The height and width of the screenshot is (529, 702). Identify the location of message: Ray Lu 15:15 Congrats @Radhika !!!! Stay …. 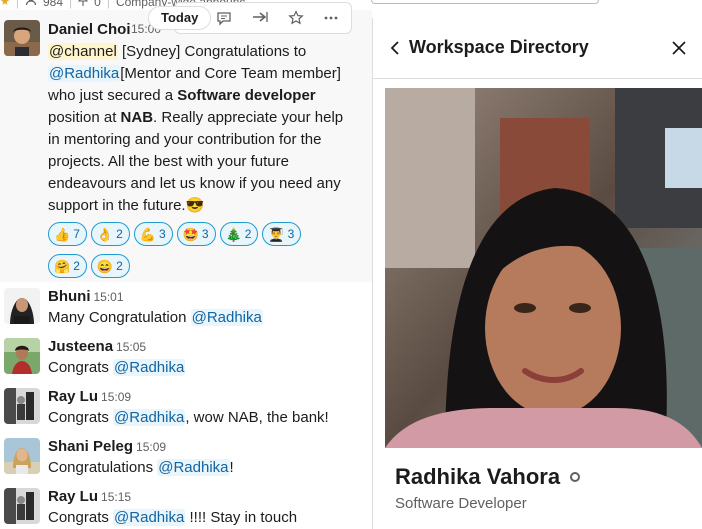
(206, 508).